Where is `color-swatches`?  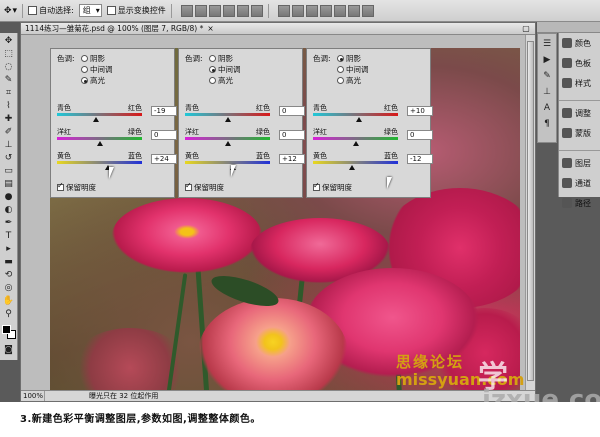 color-swatches is located at coordinates (8, 332).